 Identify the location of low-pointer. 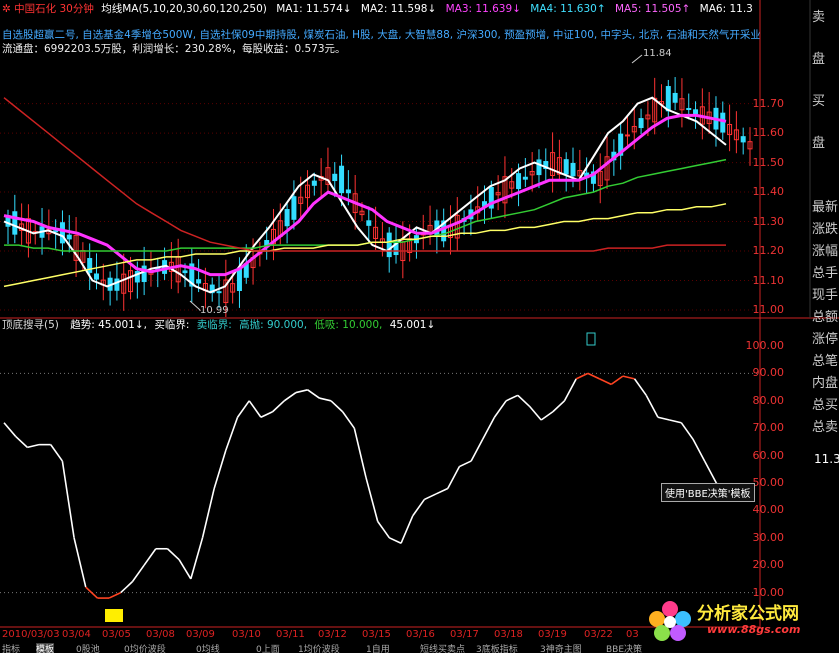
(195, 305).